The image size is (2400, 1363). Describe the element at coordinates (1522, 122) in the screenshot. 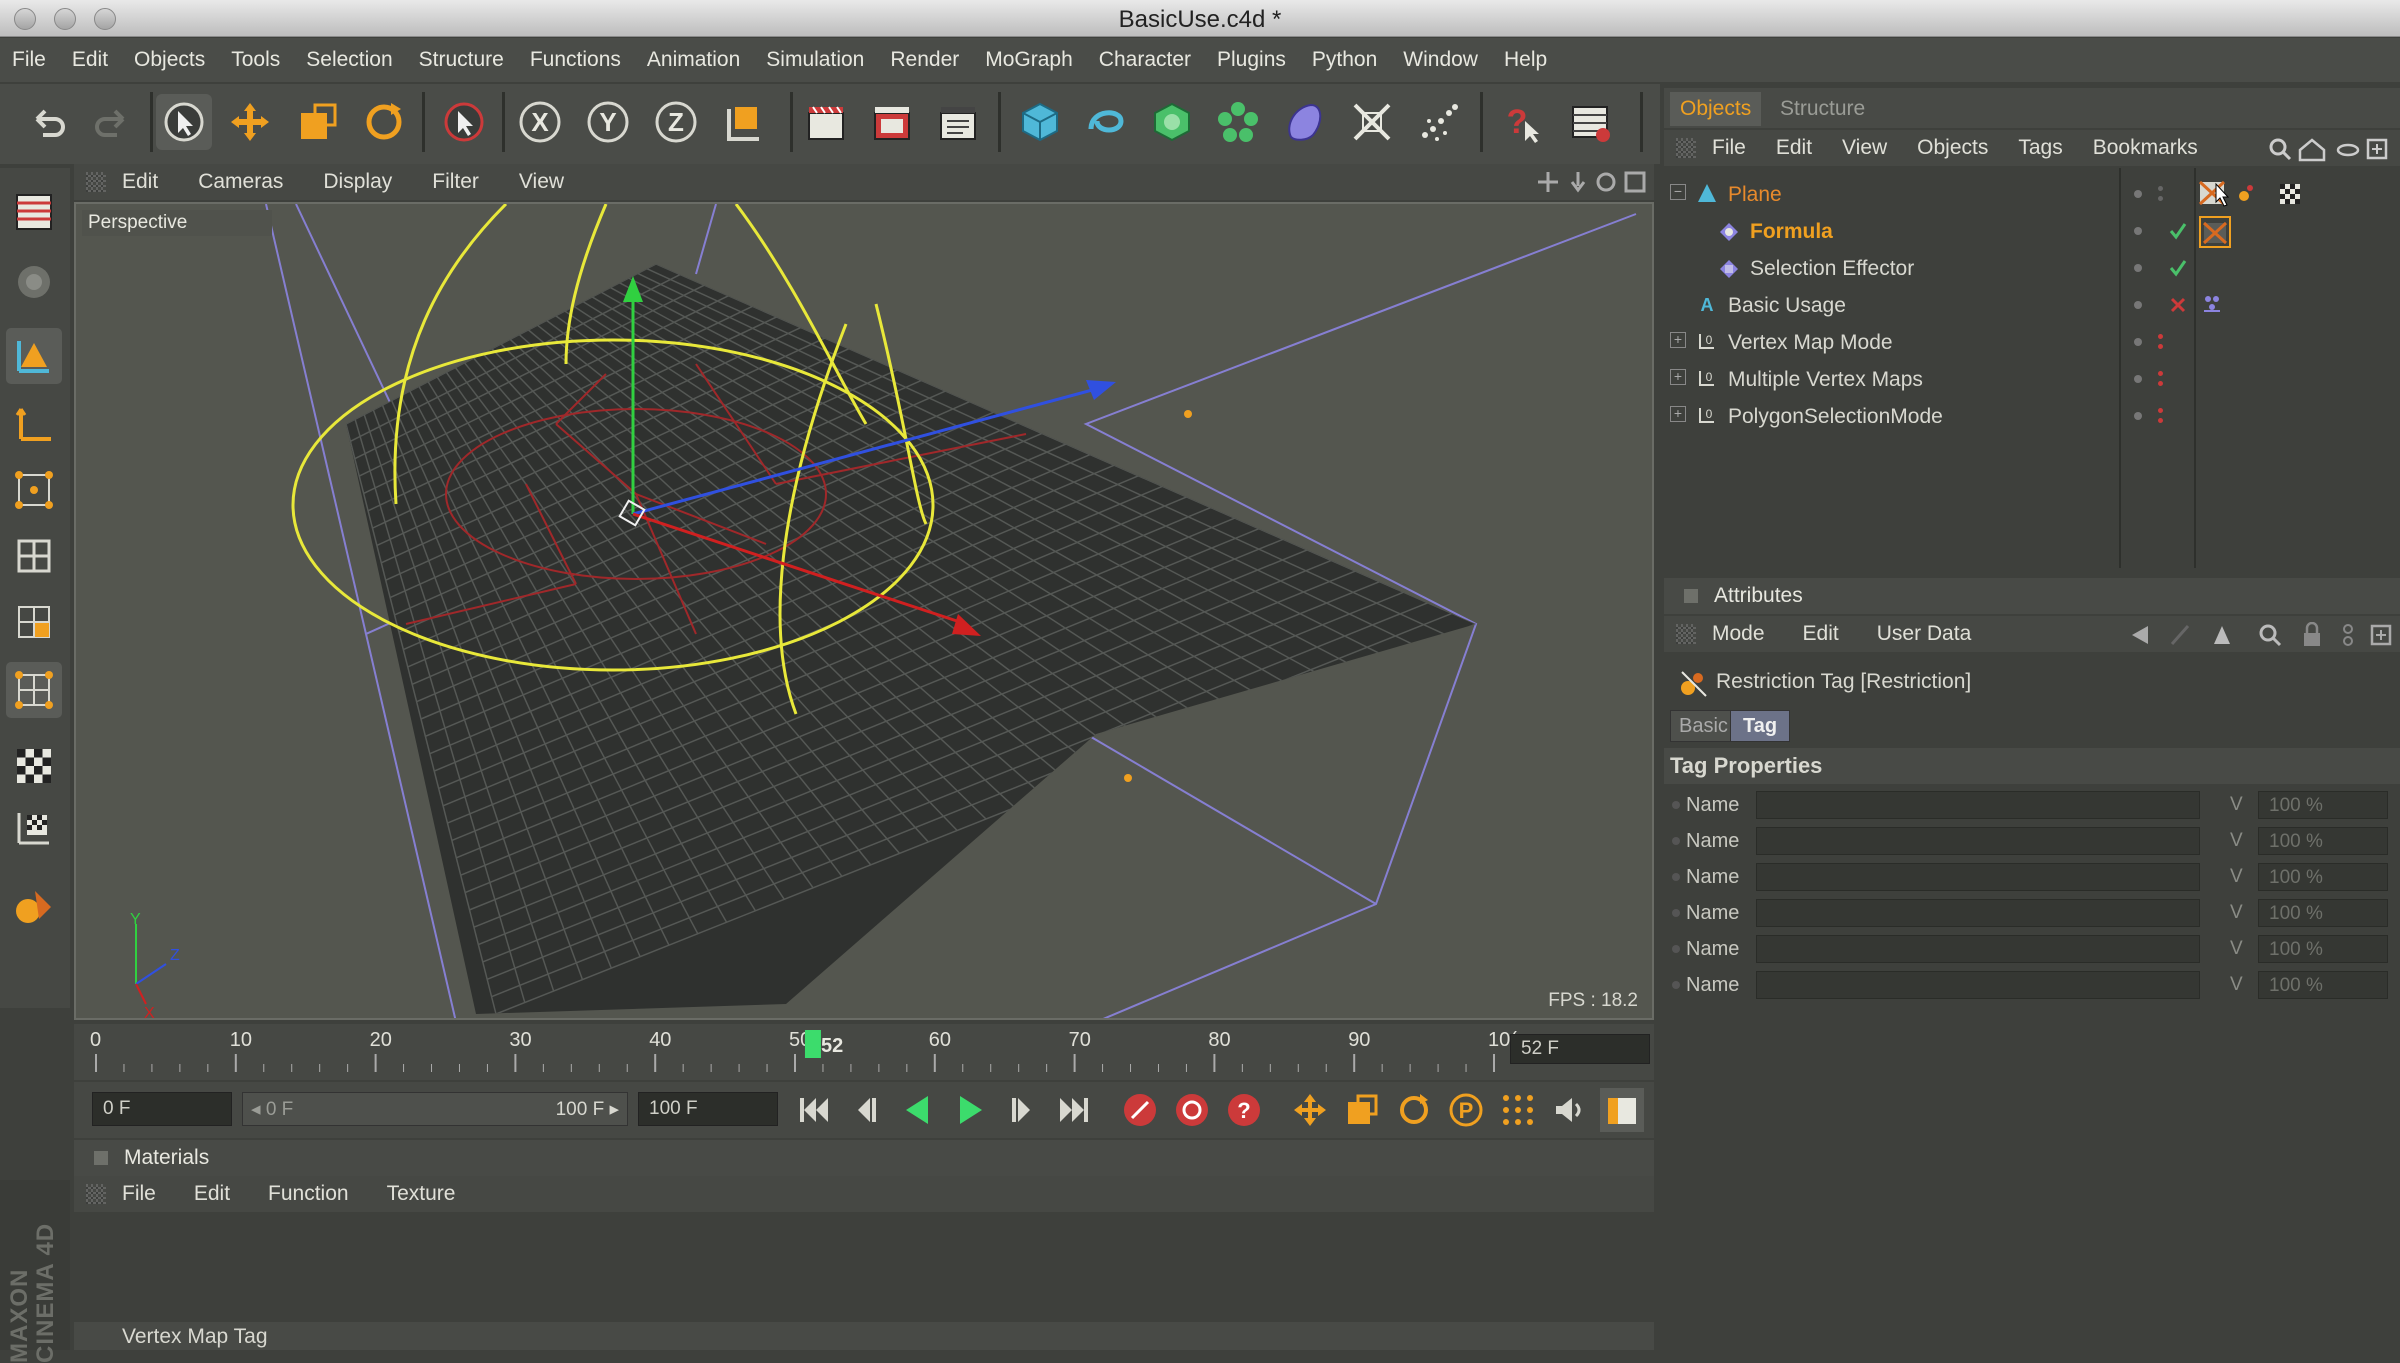

I see `help-icon: ?` at that location.